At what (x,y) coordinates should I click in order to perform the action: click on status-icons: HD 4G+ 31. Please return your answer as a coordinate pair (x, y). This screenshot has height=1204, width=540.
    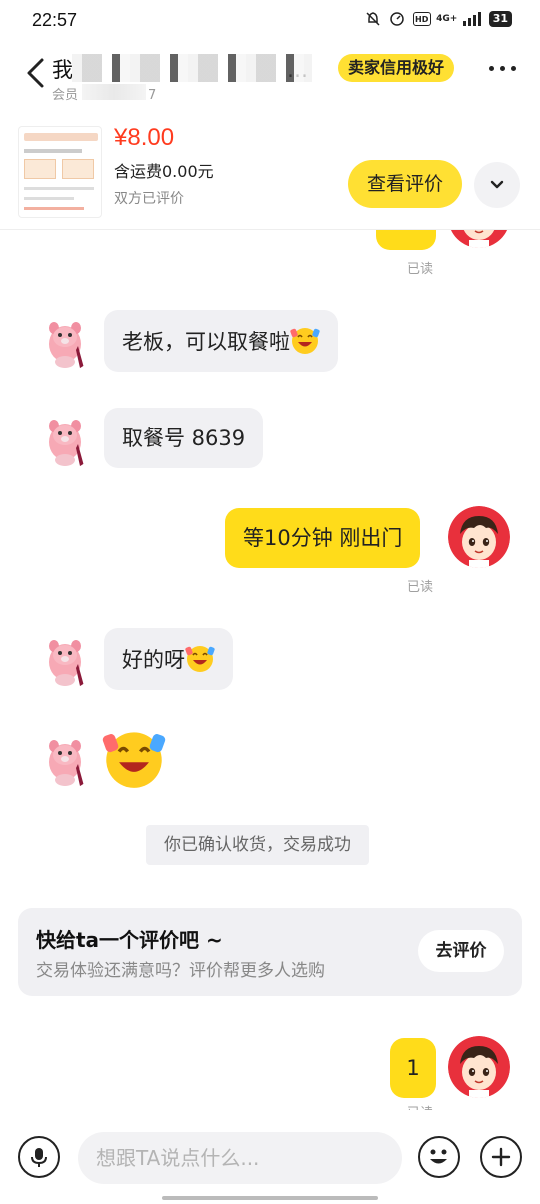
    Looking at the image, I should click on (438, 19).